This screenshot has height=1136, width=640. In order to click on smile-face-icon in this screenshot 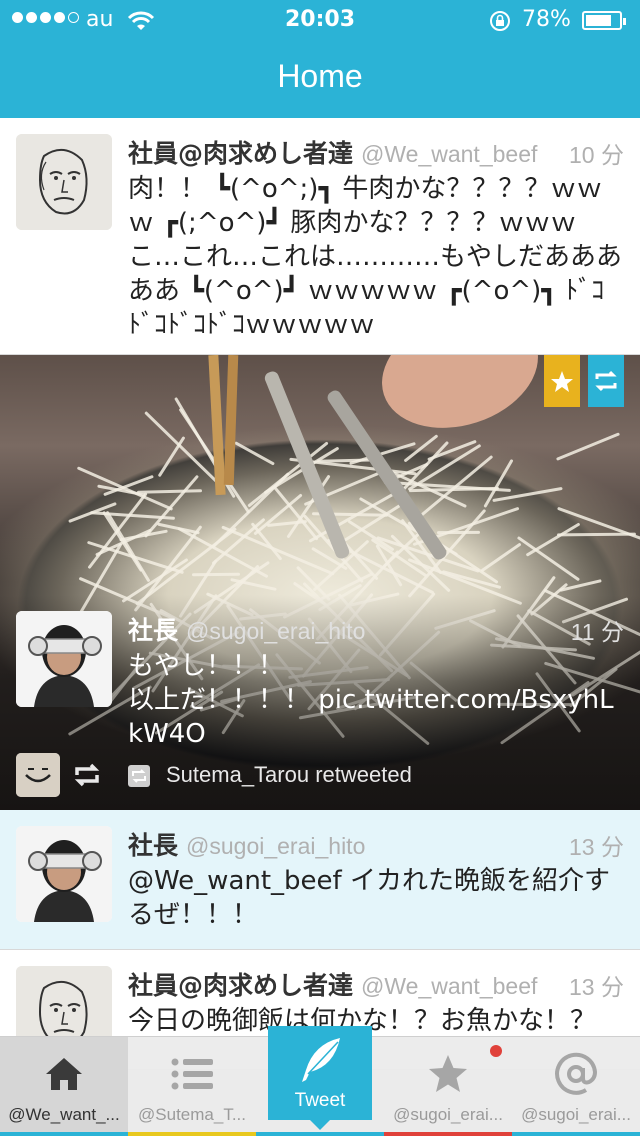, I will do `click(38, 775)`.